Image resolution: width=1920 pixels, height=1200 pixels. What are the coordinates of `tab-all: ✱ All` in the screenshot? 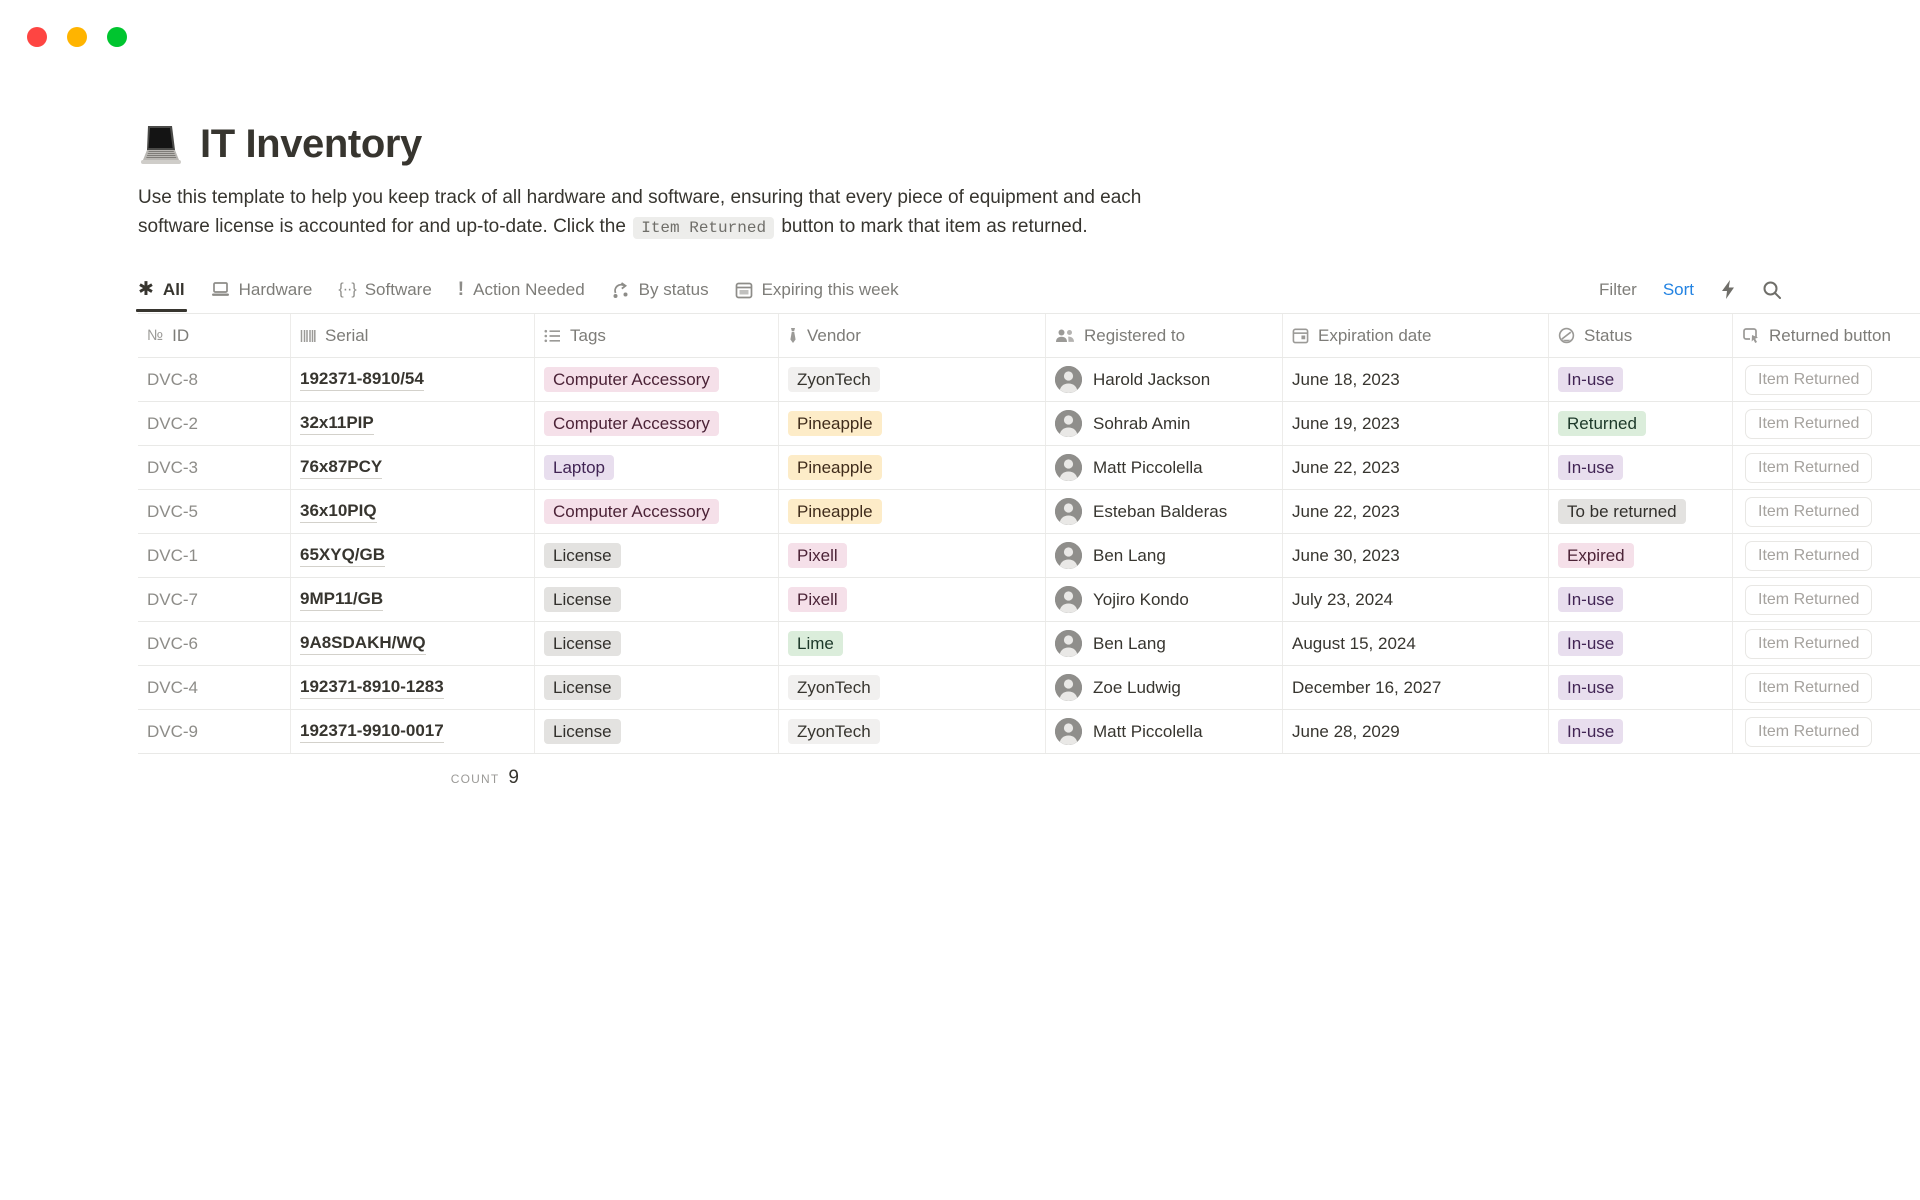 It's located at (161, 289).